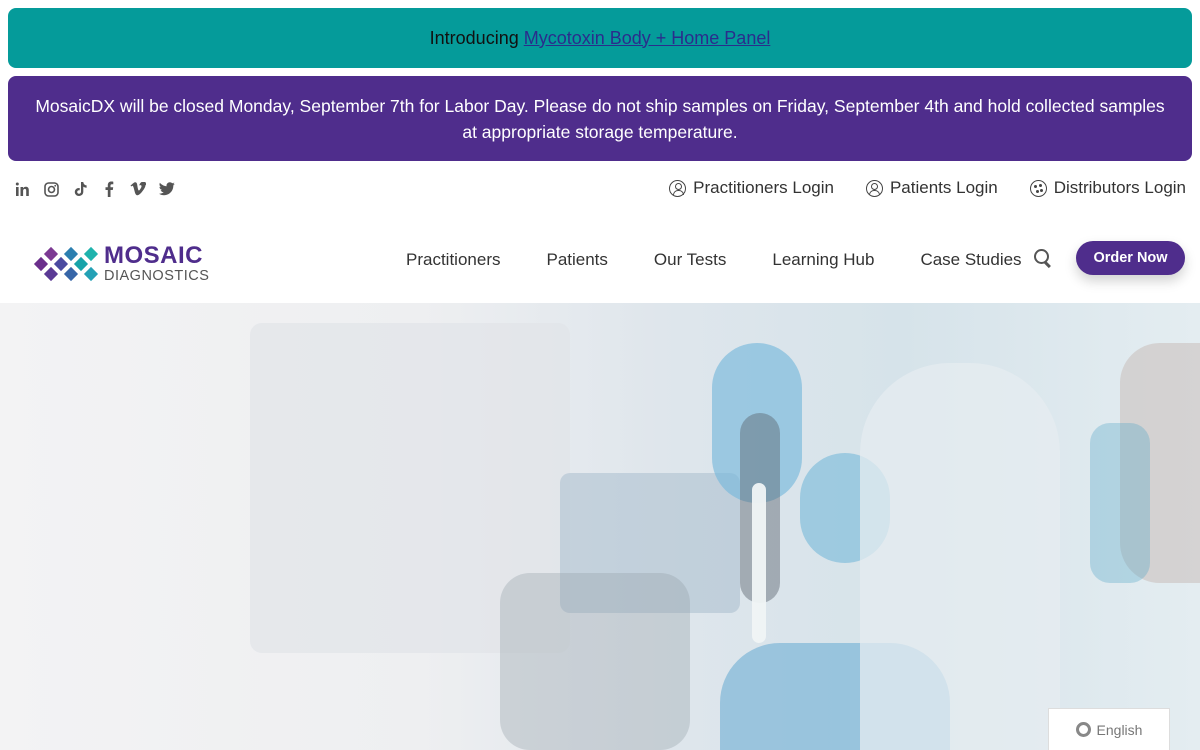 The width and height of the screenshot is (1200, 750). Describe the element at coordinates (453, 260) in the screenshot. I see `nav-item-practitioners: Practitioners` at that location.